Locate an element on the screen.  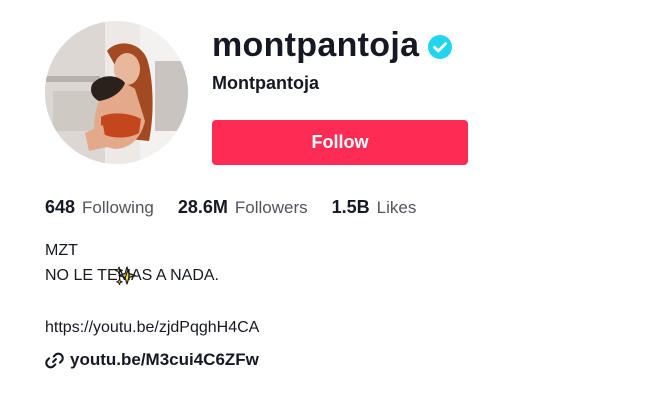
username: montpantoja is located at coordinates (316, 45).